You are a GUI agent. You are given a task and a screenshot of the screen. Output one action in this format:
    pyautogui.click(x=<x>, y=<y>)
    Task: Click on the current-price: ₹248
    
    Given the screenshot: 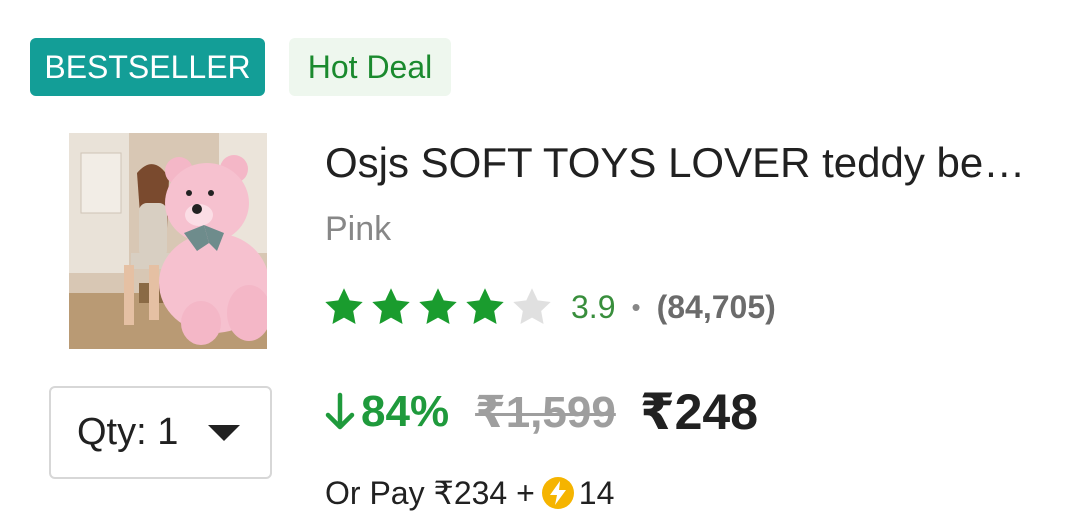 What is the action you would take?
    pyautogui.click(x=699, y=412)
    